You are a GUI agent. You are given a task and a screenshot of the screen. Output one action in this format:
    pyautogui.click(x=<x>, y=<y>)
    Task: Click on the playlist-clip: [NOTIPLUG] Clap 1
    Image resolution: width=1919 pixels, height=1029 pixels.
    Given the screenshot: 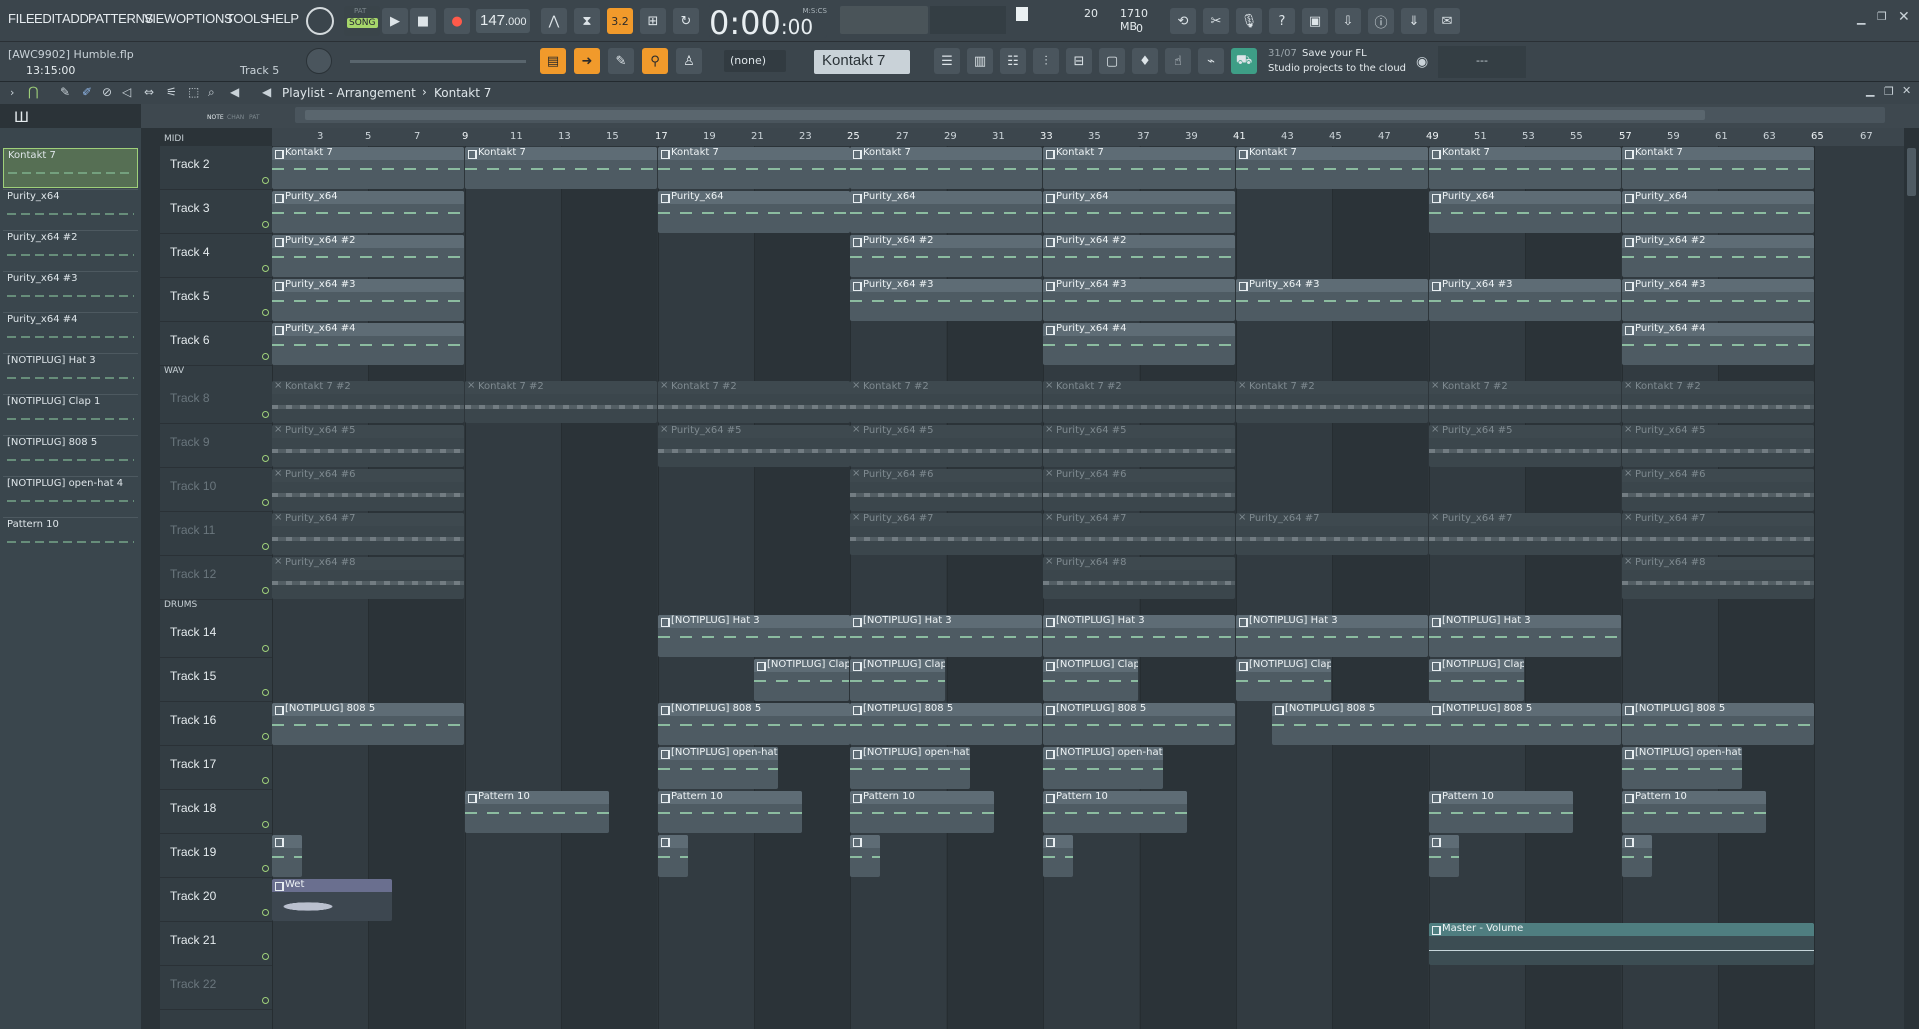 What is the action you would take?
    pyautogui.click(x=801, y=680)
    